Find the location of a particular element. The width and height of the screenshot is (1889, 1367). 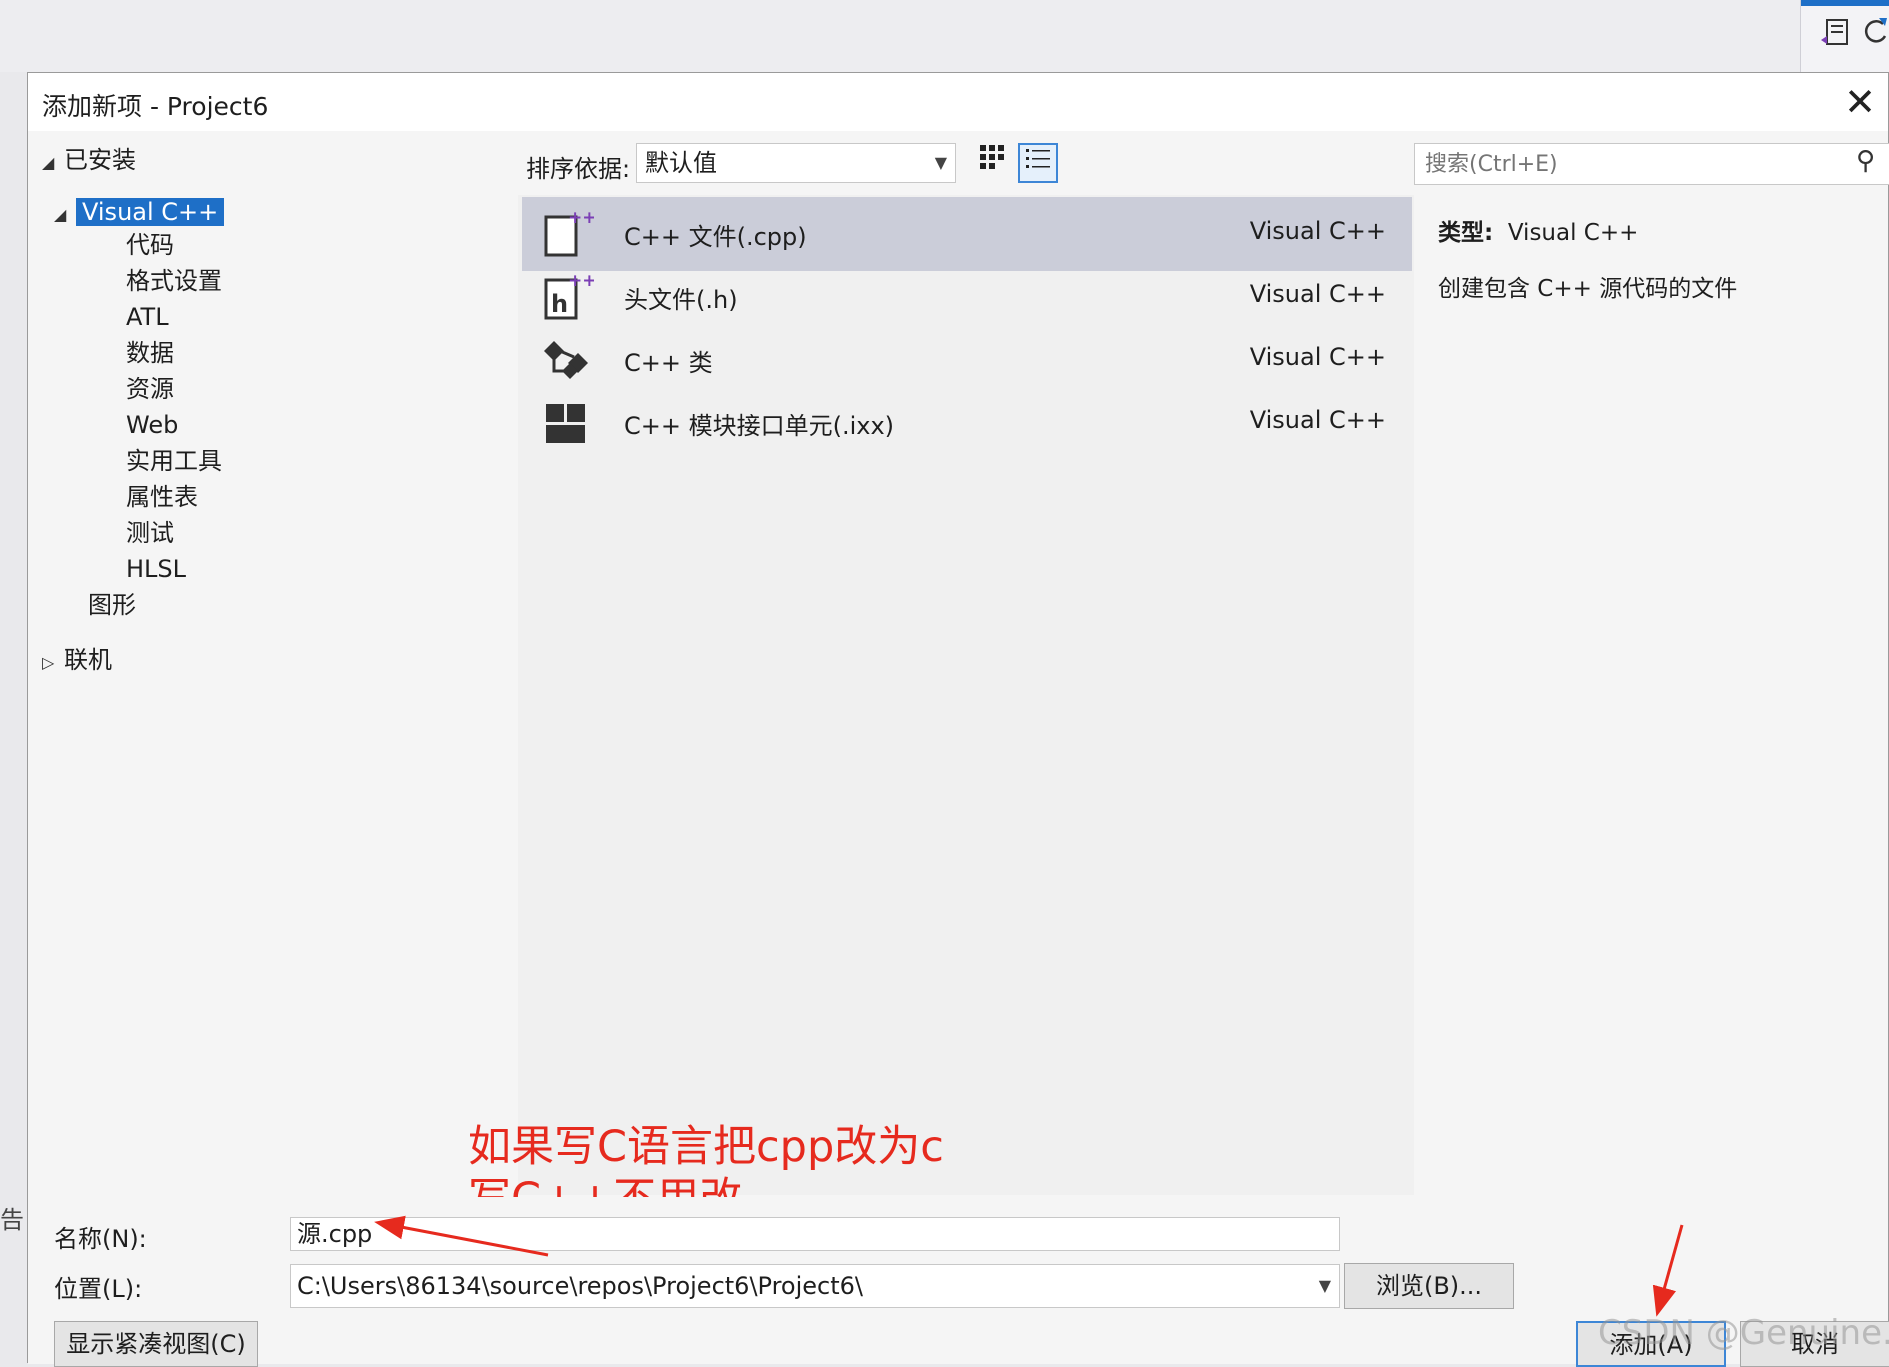

arrow-to-name-field is located at coordinates (461, 1236).